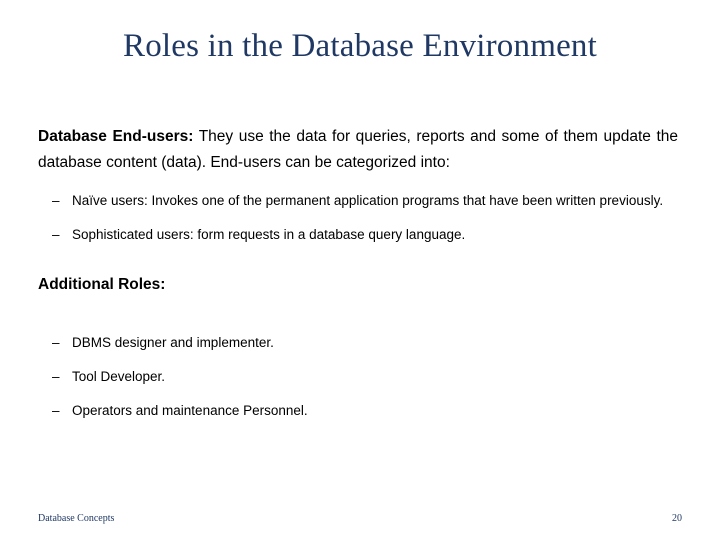 This screenshot has height=540, width=720. Describe the element at coordinates (119, 376) in the screenshot. I see `list-item-text: Tool Developer.` at that location.